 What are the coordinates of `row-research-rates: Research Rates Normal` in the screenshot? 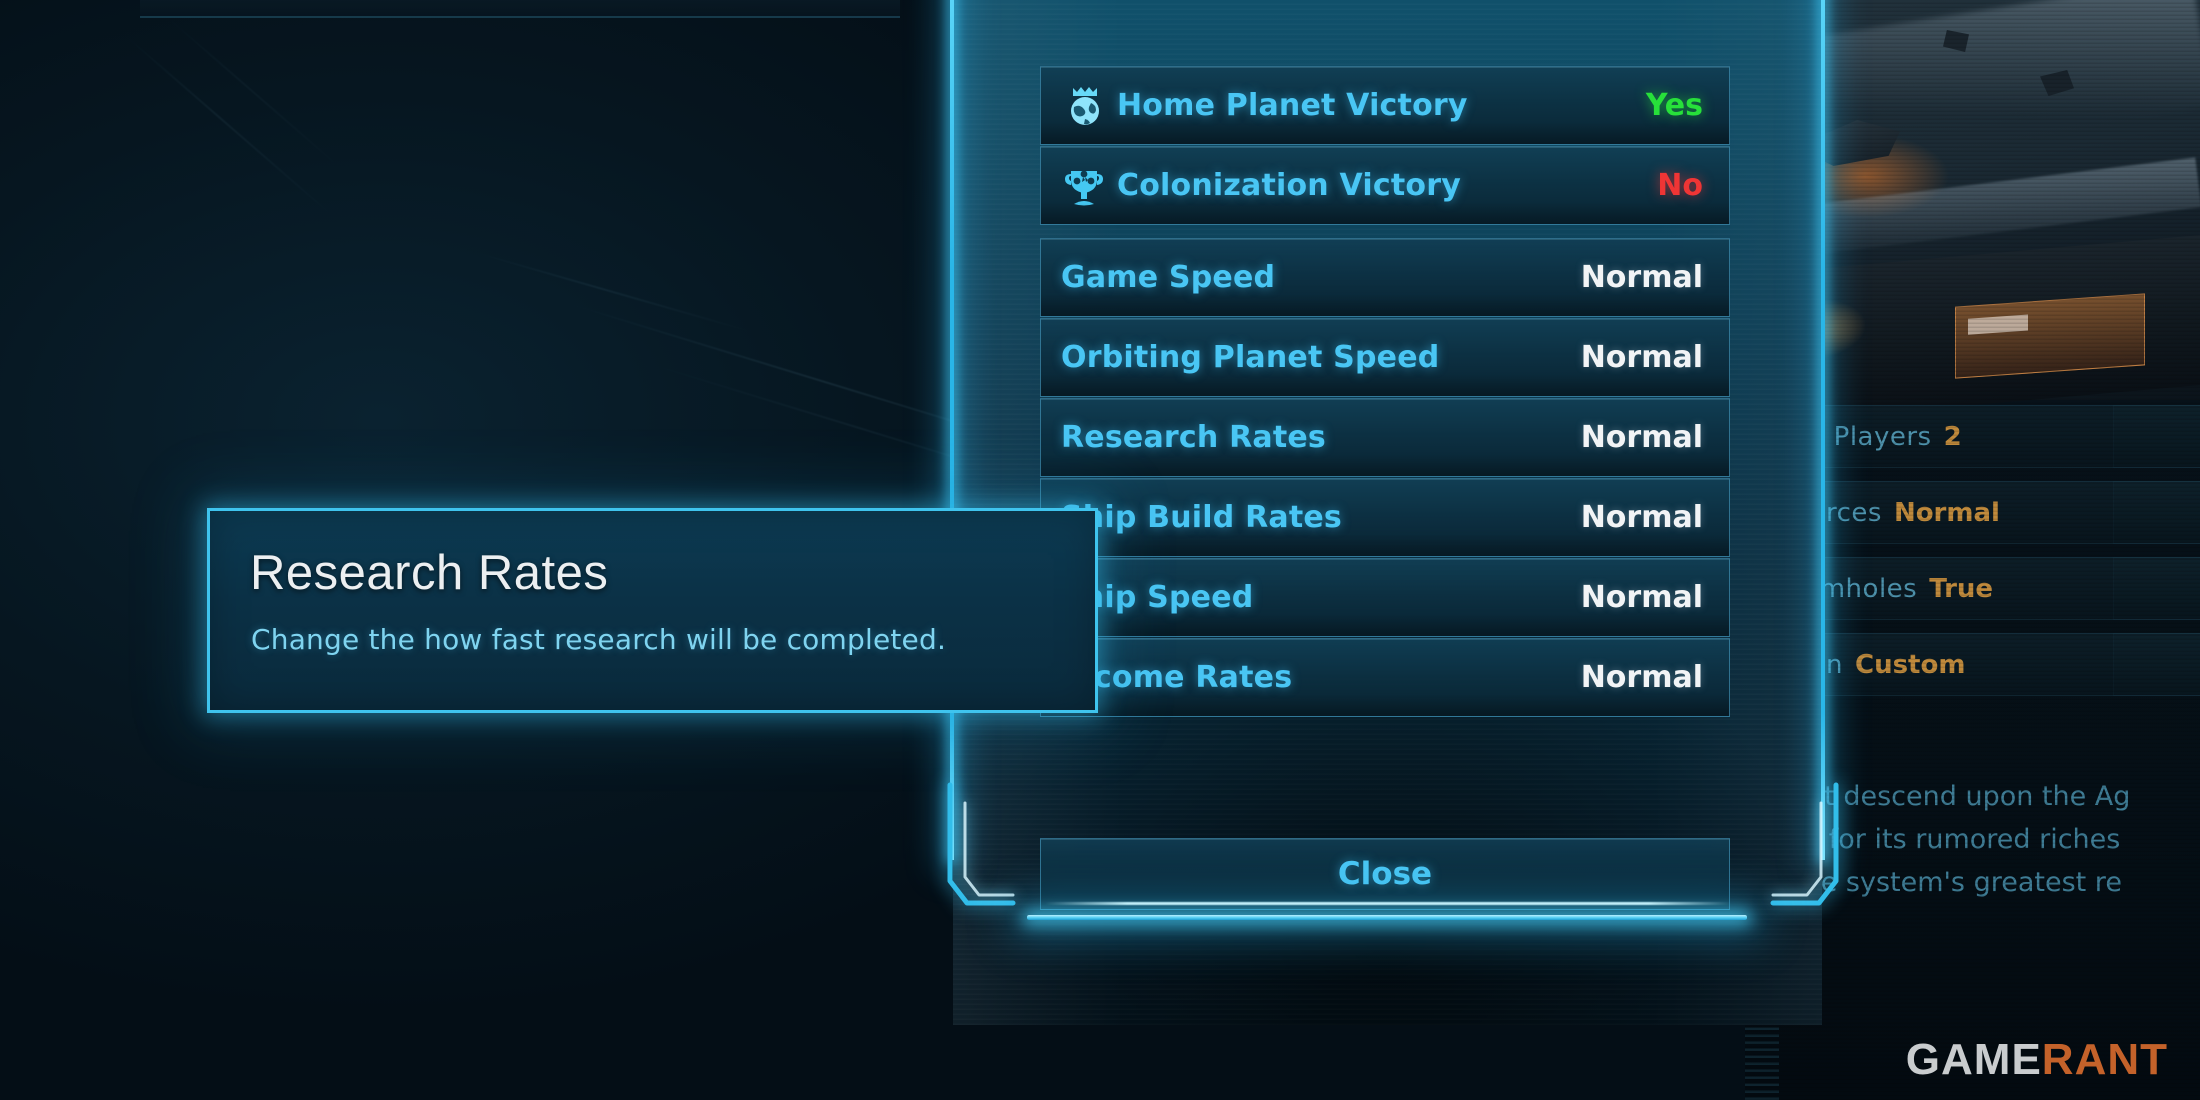 It's located at (1385, 437).